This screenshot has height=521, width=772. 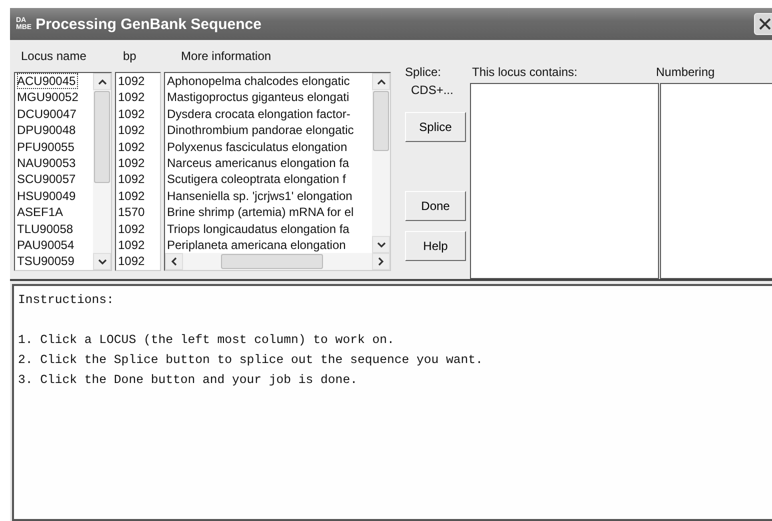 What do you see at coordinates (269, 130) in the screenshot?
I see `info-item: Dinothrombium pandorae elongatic` at bounding box center [269, 130].